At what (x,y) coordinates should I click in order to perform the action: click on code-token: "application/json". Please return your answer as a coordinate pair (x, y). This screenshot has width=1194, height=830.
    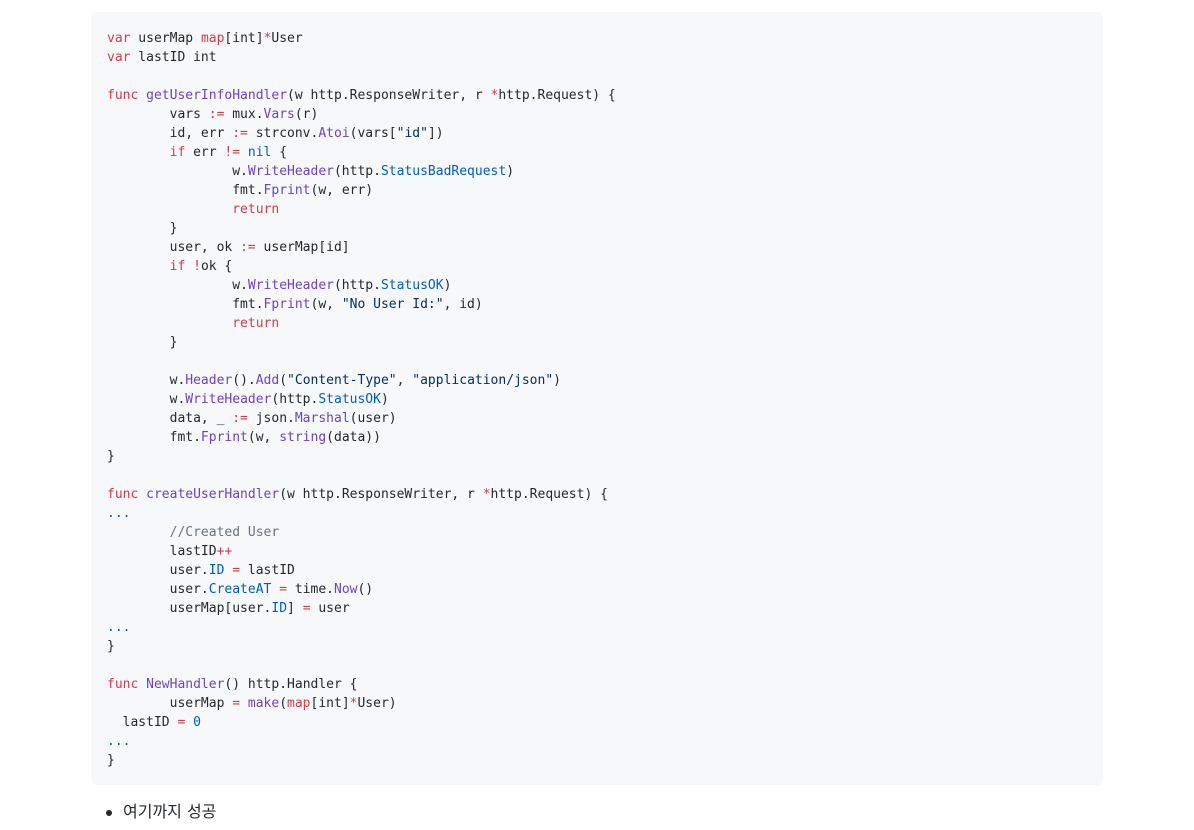
    Looking at the image, I should click on (483, 380).